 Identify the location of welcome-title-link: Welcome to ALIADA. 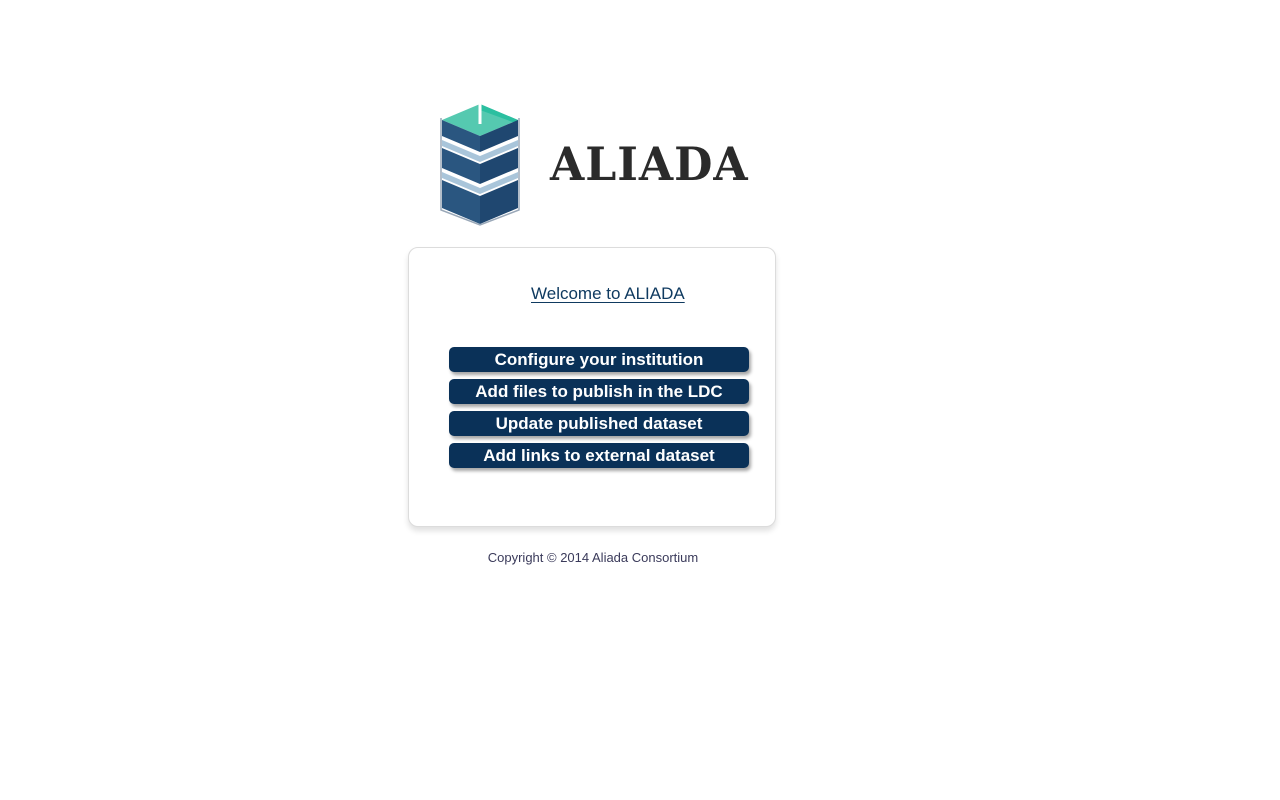
(608, 294).